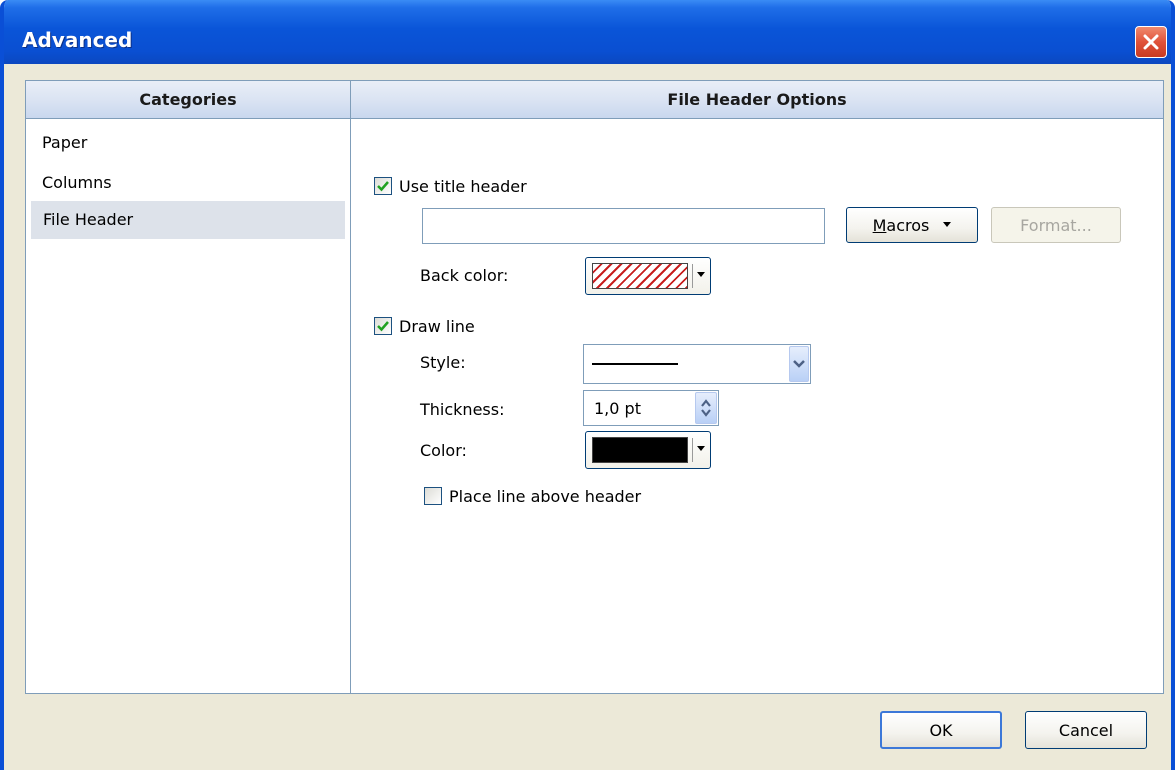 This screenshot has height=770, width=1175. Describe the element at coordinates (433, 496) in the screenshot. I see `place-line-above-header-checkbox` at that location.